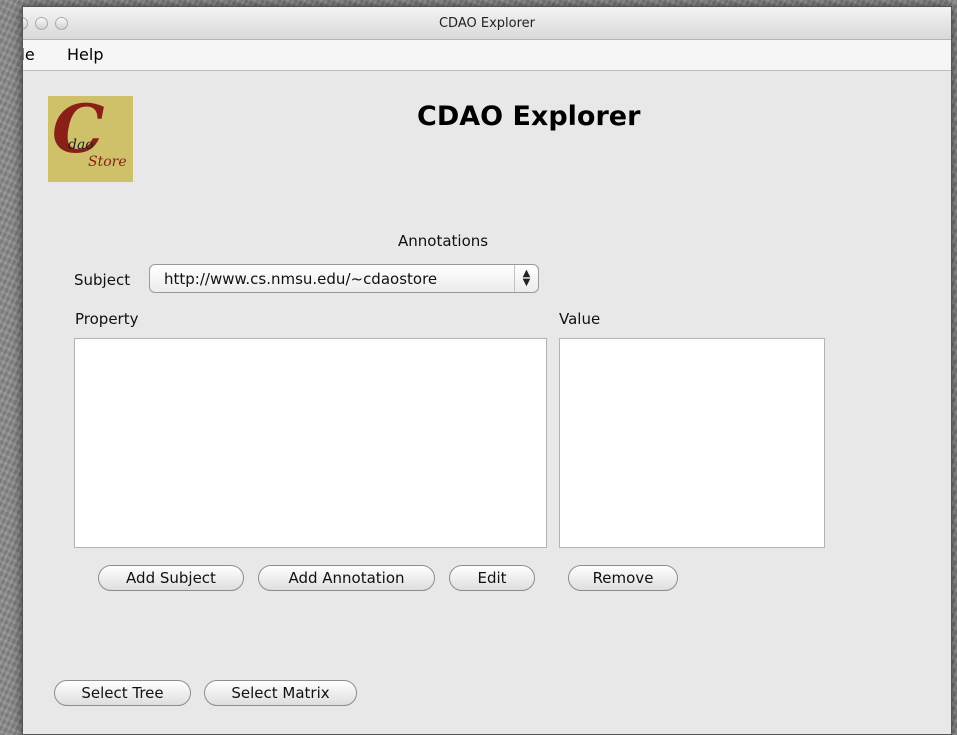  I want to click on subject-select-value: http://www.cs.nmsu.edu/~cdaostore, so click(301, 279).